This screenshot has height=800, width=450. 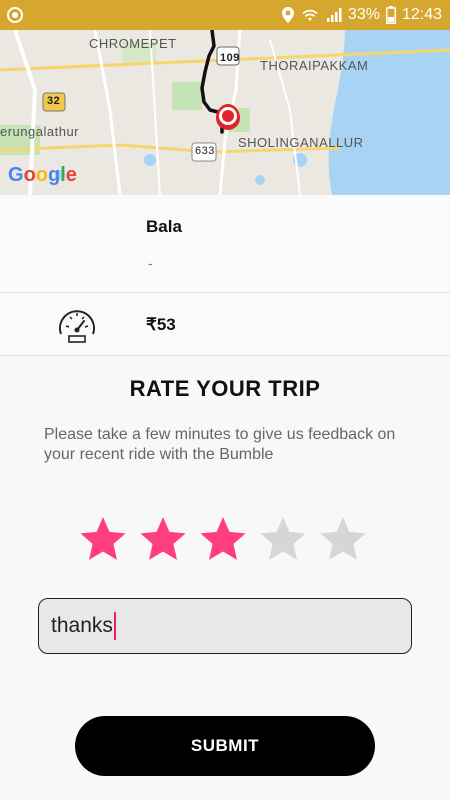 What do you see at coordinates (314, 65) in the screenshot?
I see `map-label-thoraipakkam: THORAIPAKKAM` at bounding box center [314, 65].